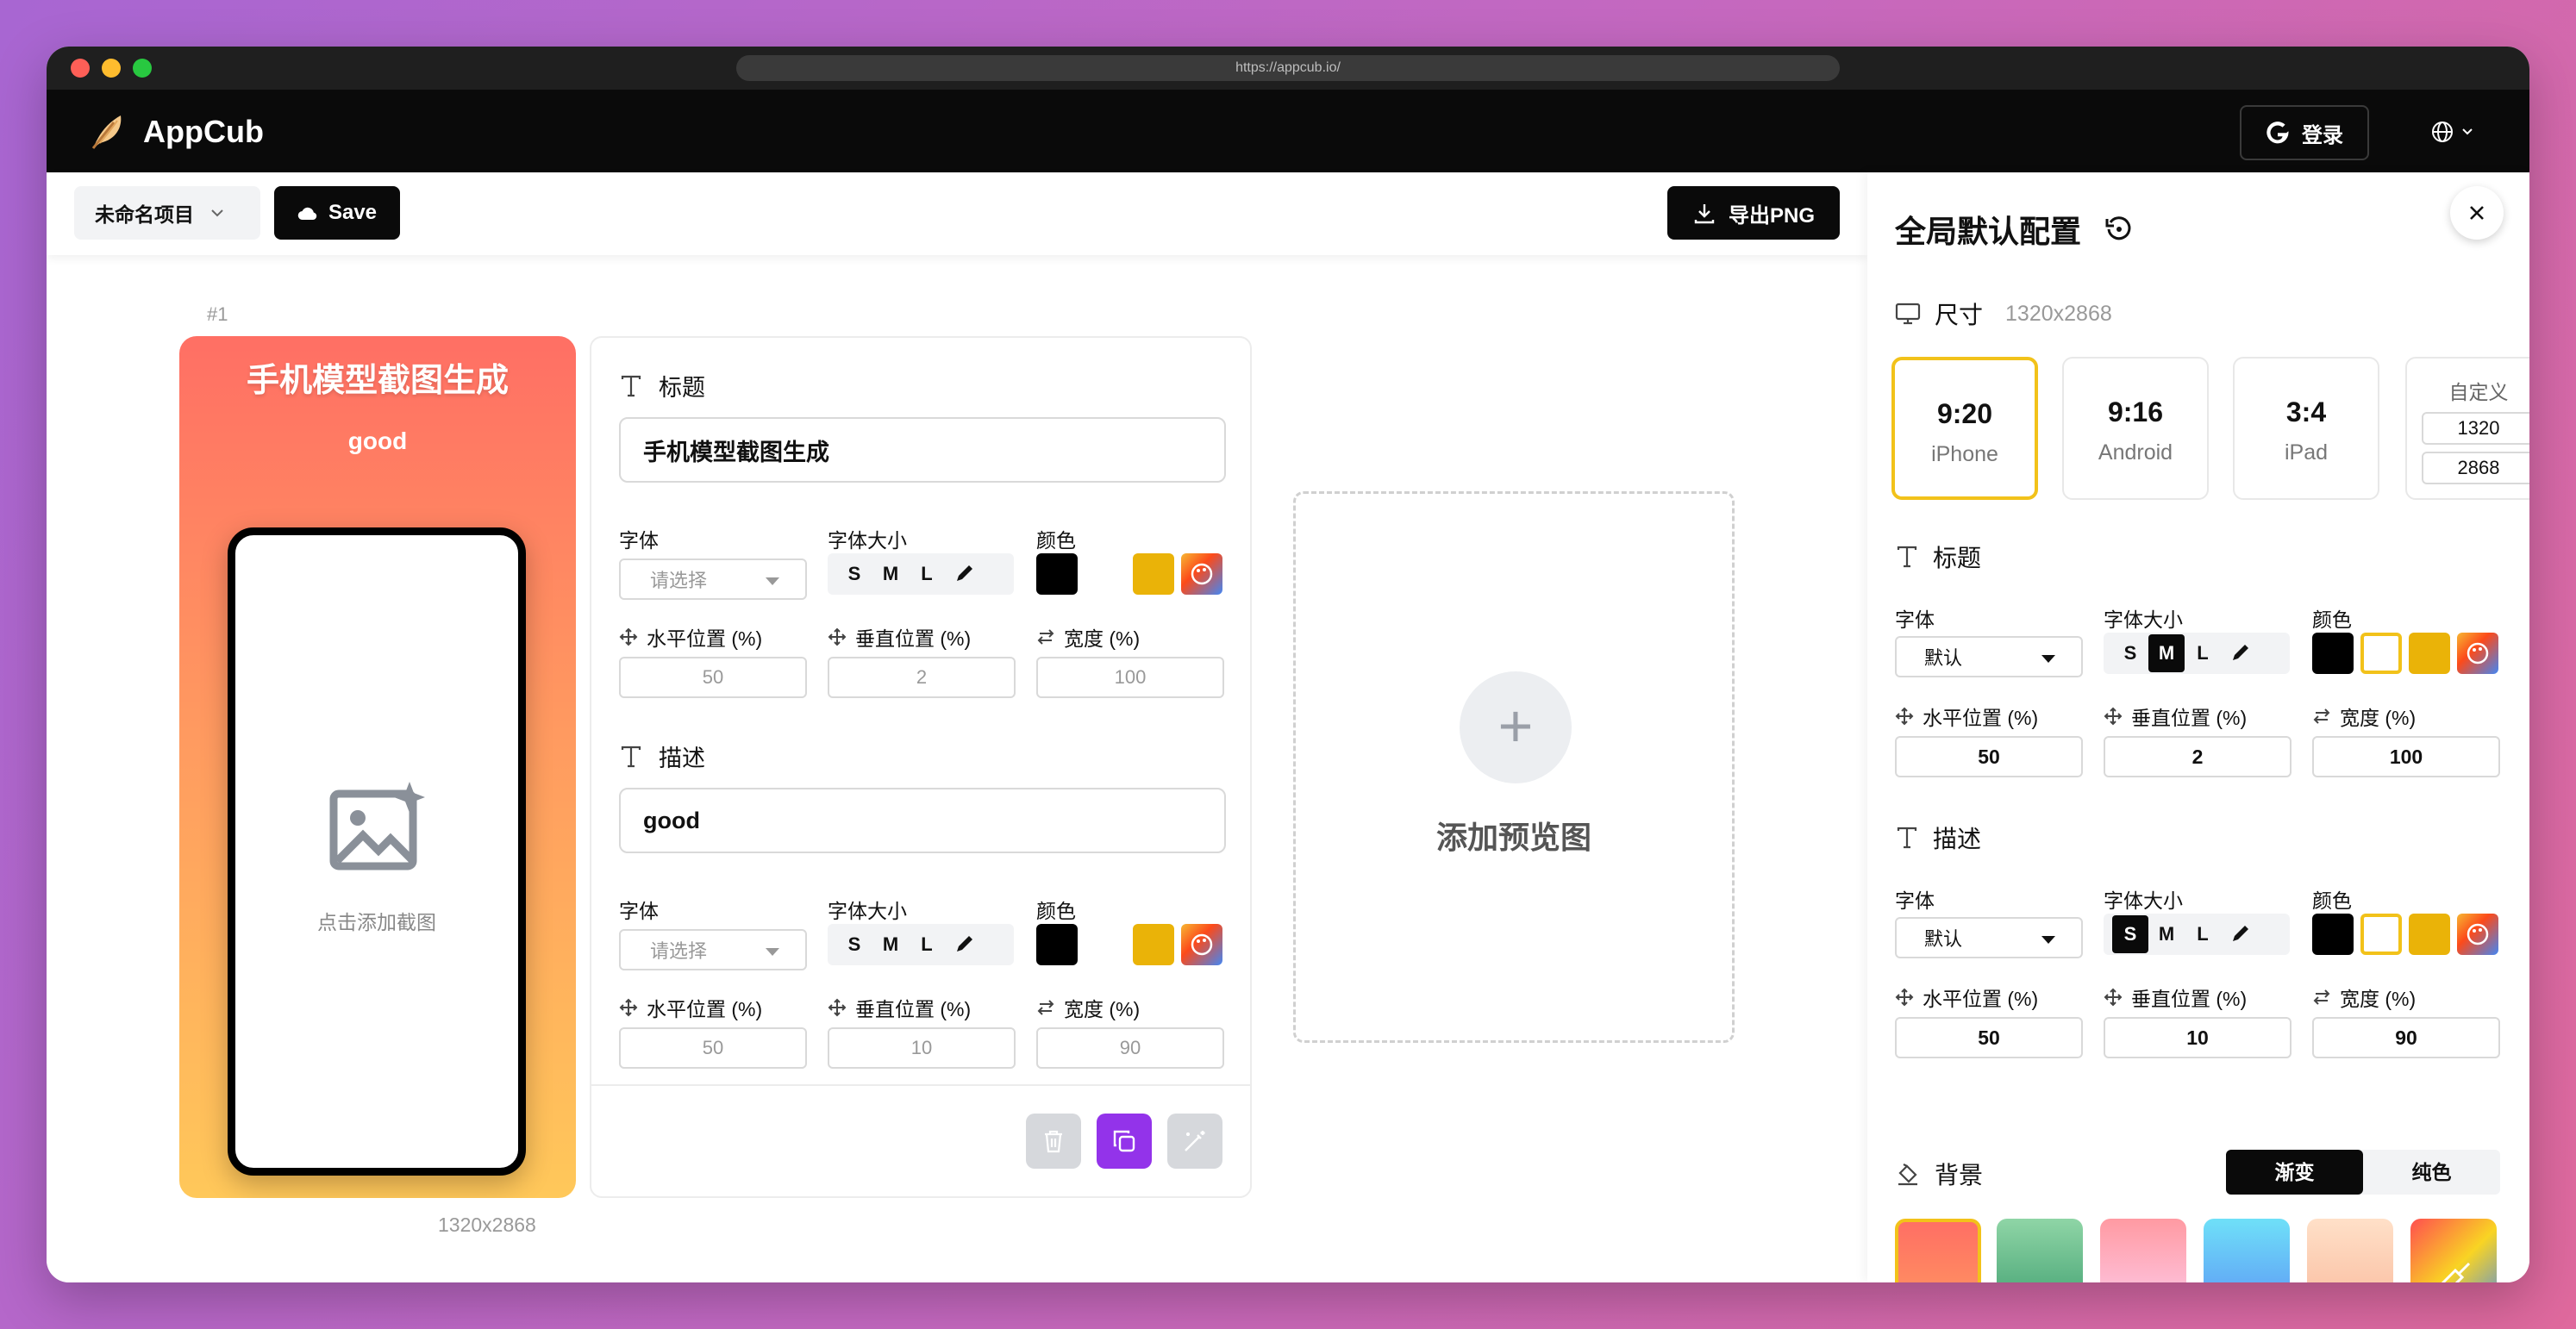 Image resolution: width=2576 pixels, height=1329 pixels. What do you see at coordinates (2477, 213) in the screenshot?
I see `close-panel-button` at bounding box center [2477, 213].